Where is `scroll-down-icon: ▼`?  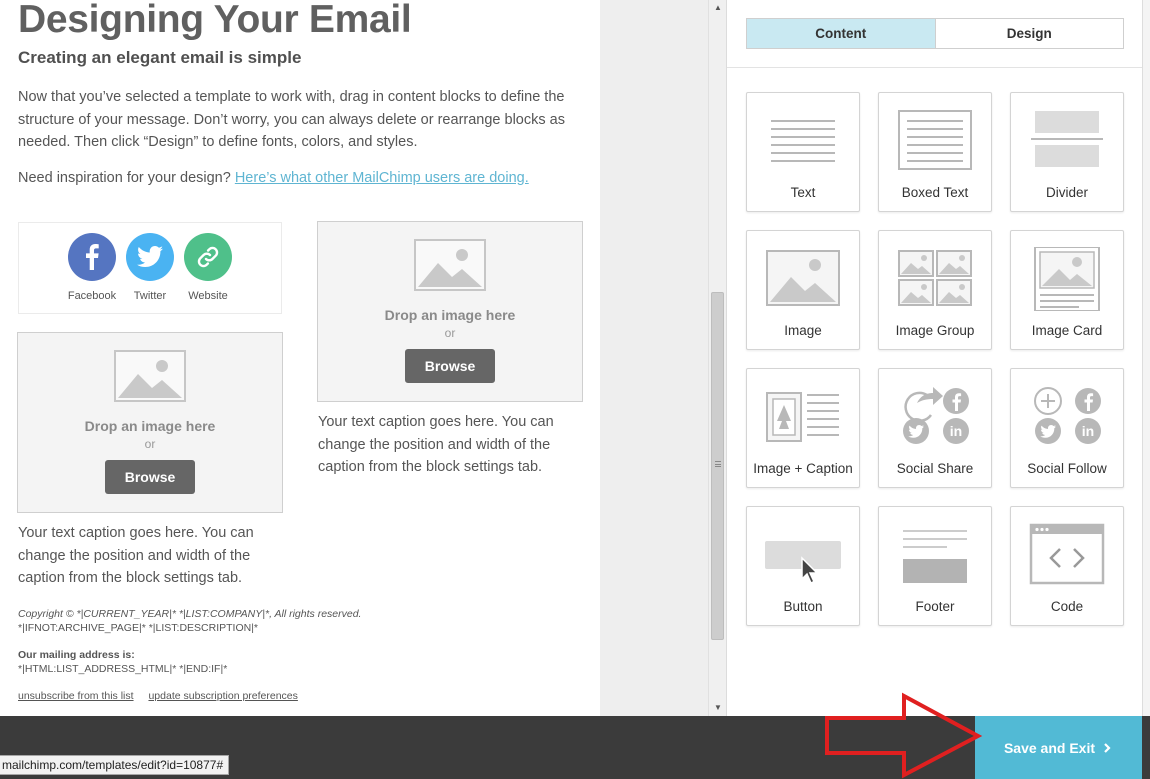 scroll-down-icon: ▼ is located at coordinates (718, 708).